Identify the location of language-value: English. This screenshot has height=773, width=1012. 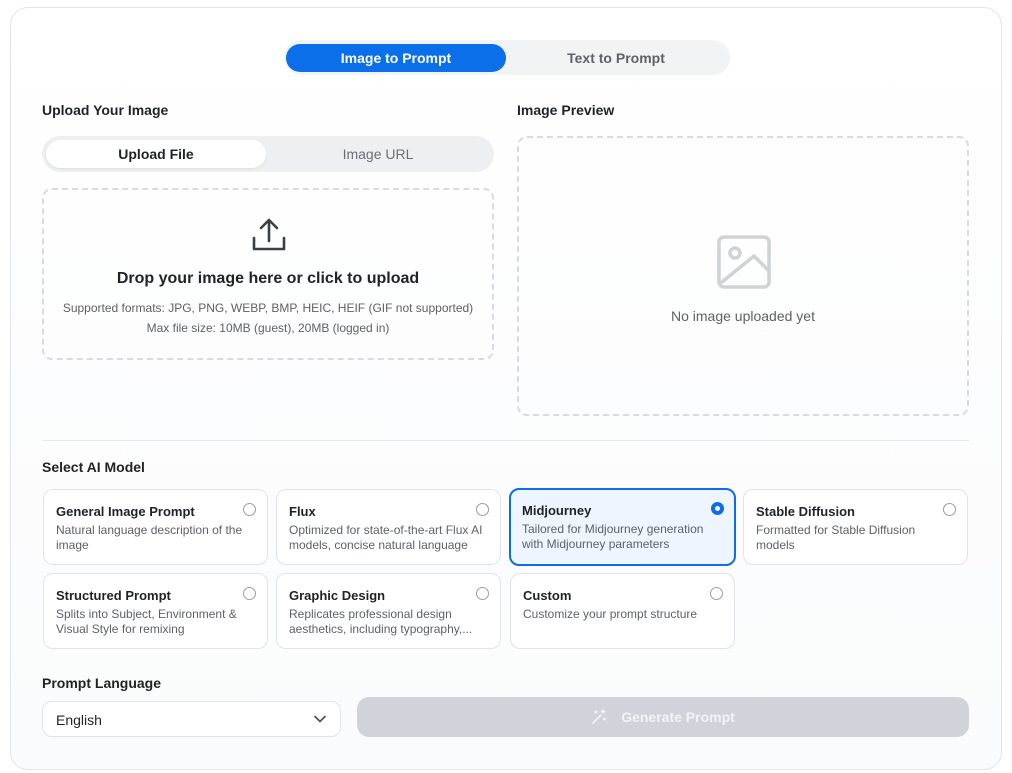
(79, 720).